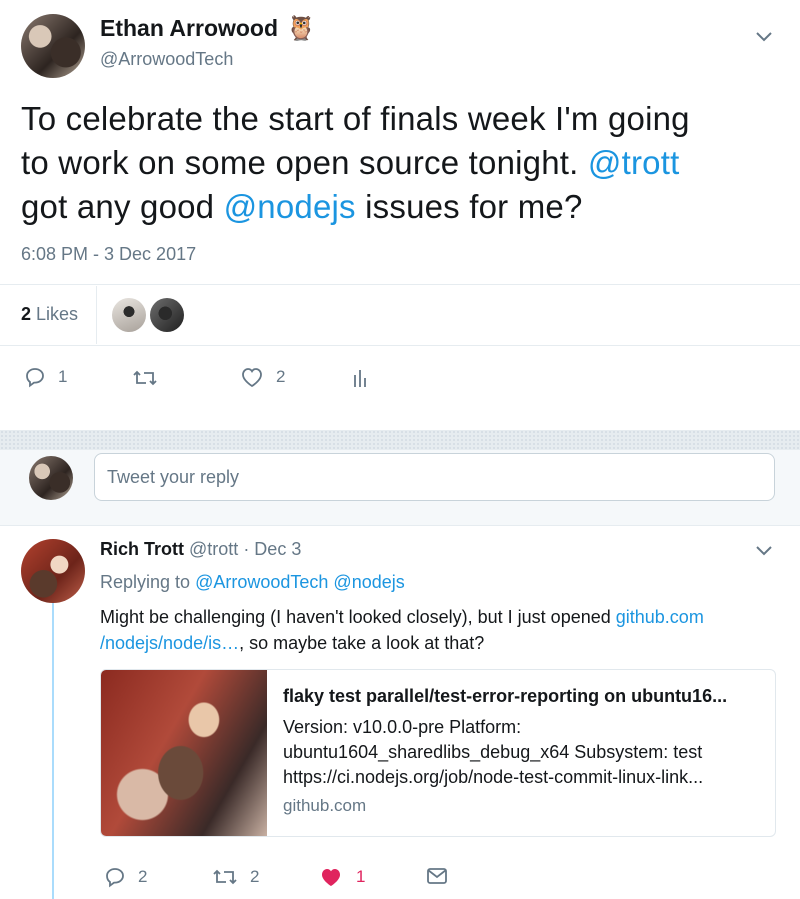 The width and height of the screenshot is (800, 899). I want to click on owl-emoji: 🦉, so click(301, 28).